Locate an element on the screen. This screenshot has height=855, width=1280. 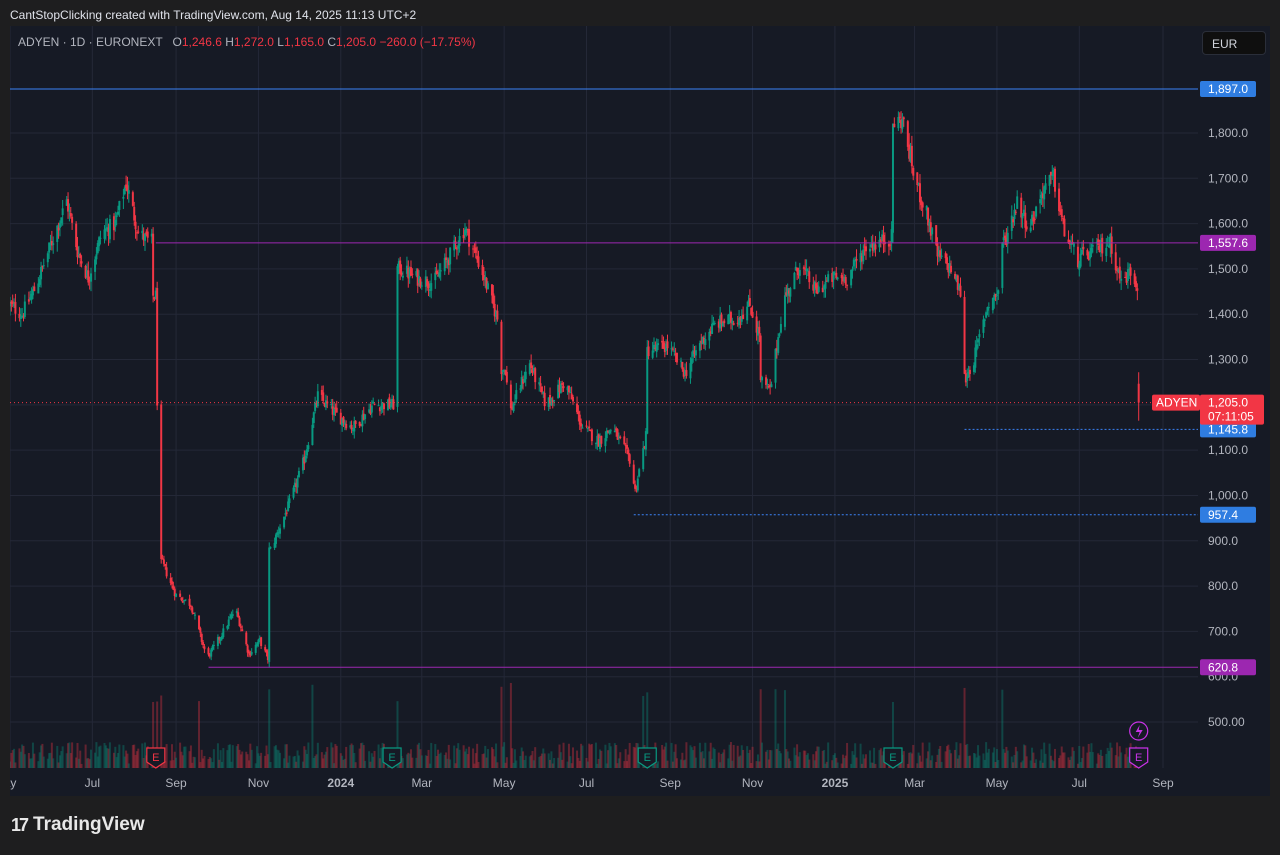
legend-open: 1,246.6 is located at coordinates (201, 42).